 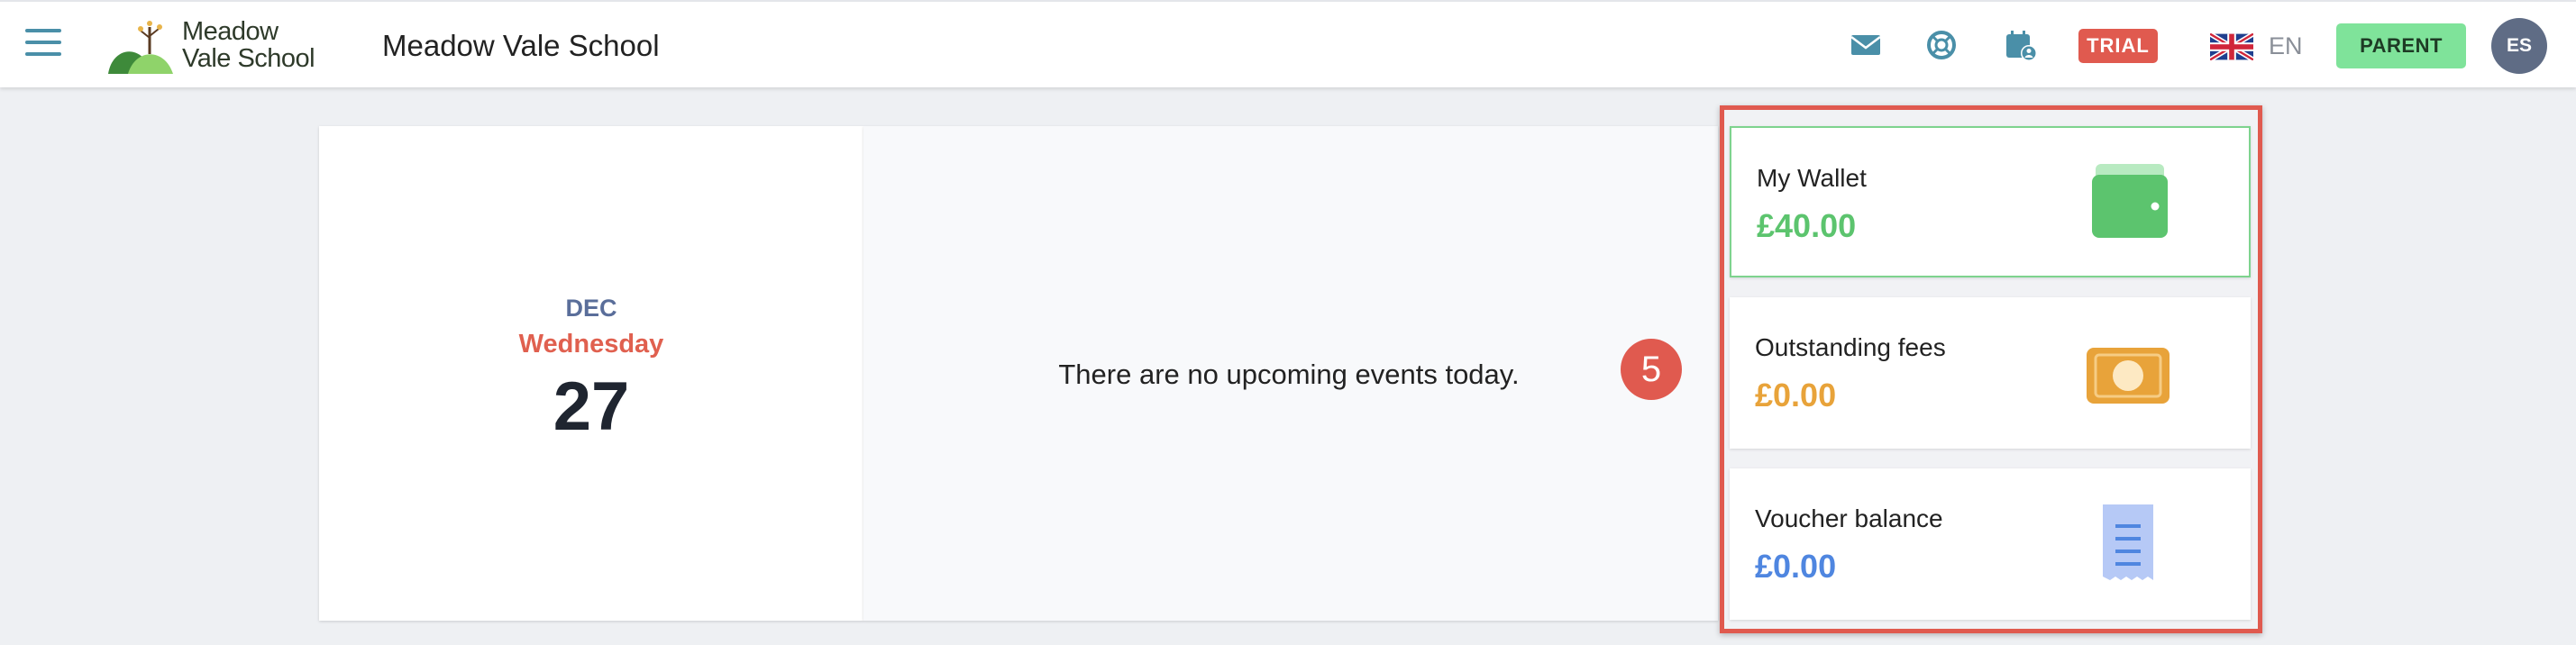 I want to click on mail-icon, so click(x=1866, y=45).